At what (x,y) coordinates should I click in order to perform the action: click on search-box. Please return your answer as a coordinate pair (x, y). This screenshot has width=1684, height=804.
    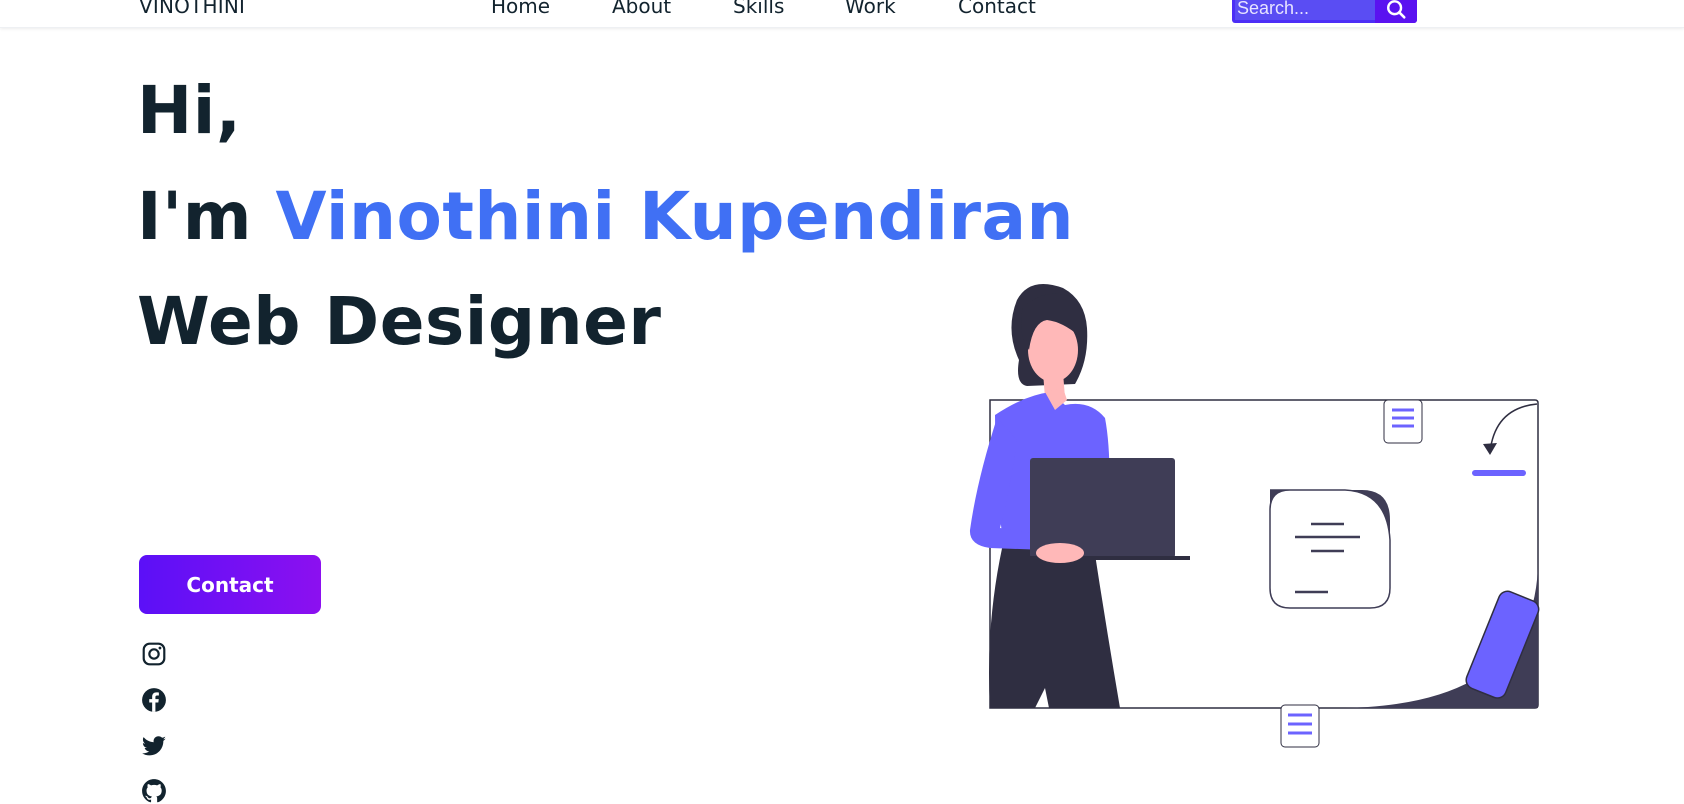
    Looking at the image, I should click on (1324, 11).